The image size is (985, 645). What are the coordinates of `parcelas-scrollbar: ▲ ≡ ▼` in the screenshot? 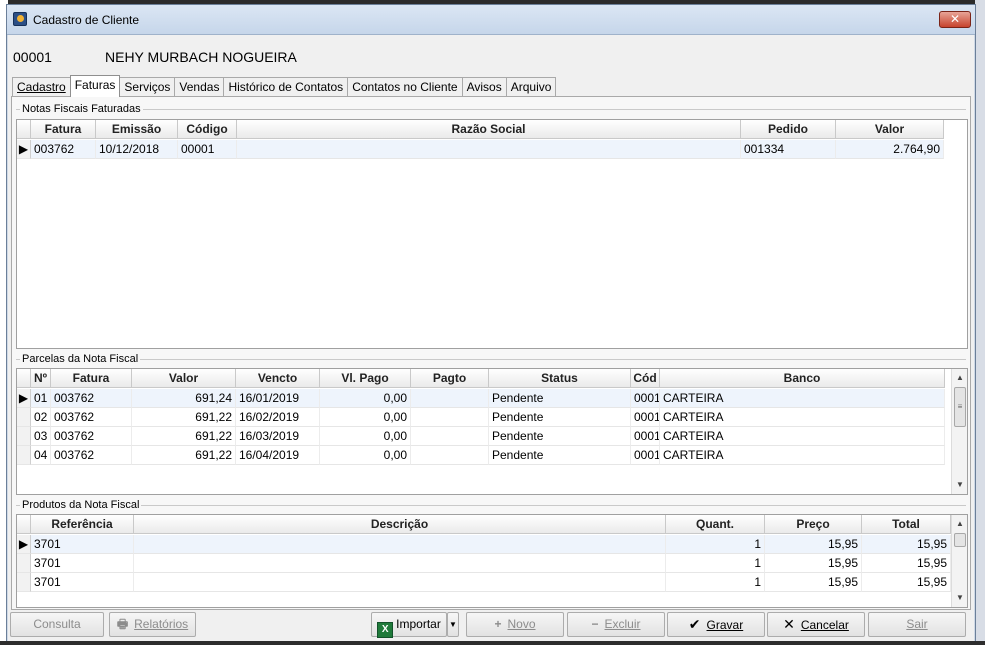 It's located at (959, 431).